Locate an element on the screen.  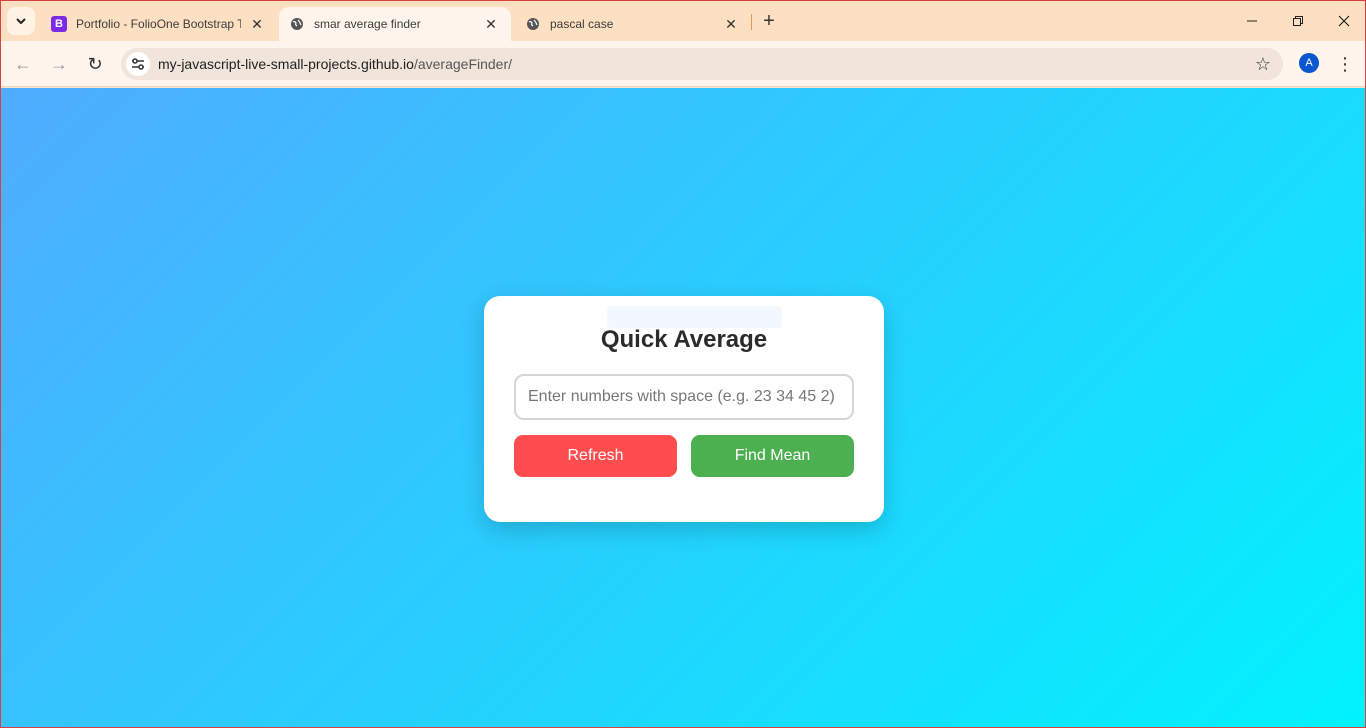
forward-button: → is located at coordinates (59, 64).